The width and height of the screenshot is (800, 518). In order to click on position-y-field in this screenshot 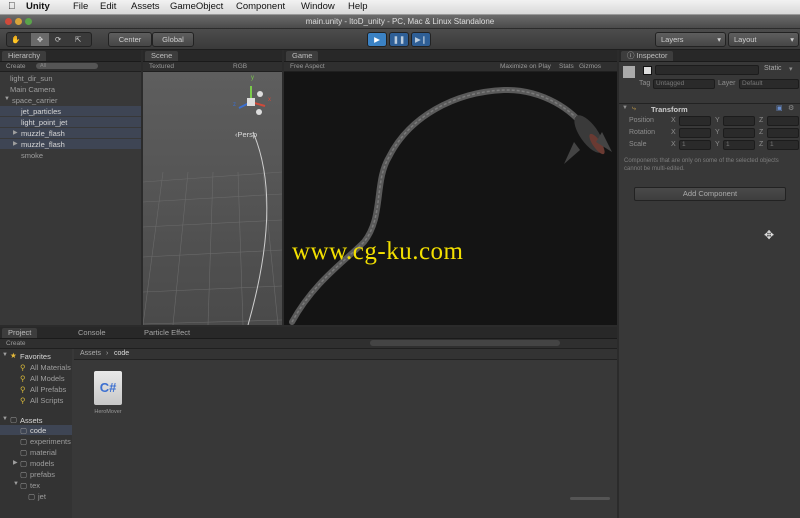, I will do `click(739, 121)`.